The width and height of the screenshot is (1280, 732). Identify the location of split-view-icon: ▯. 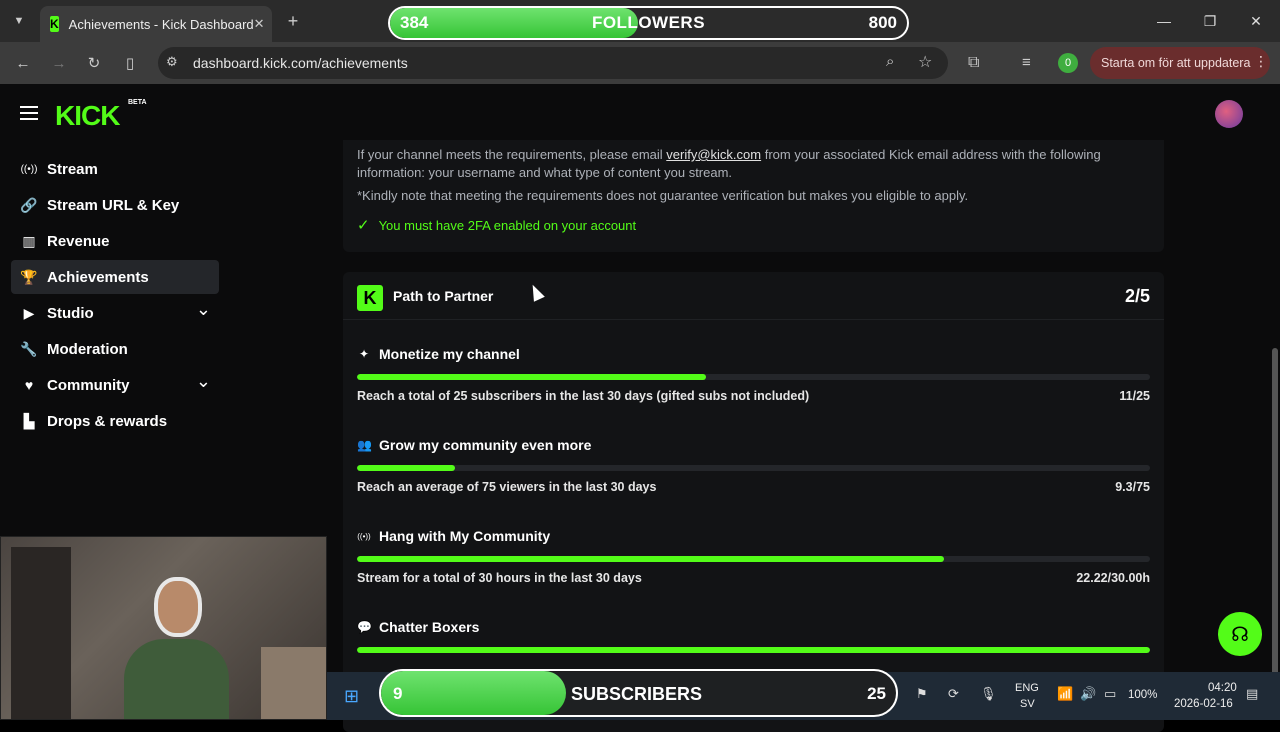
(130, 63).